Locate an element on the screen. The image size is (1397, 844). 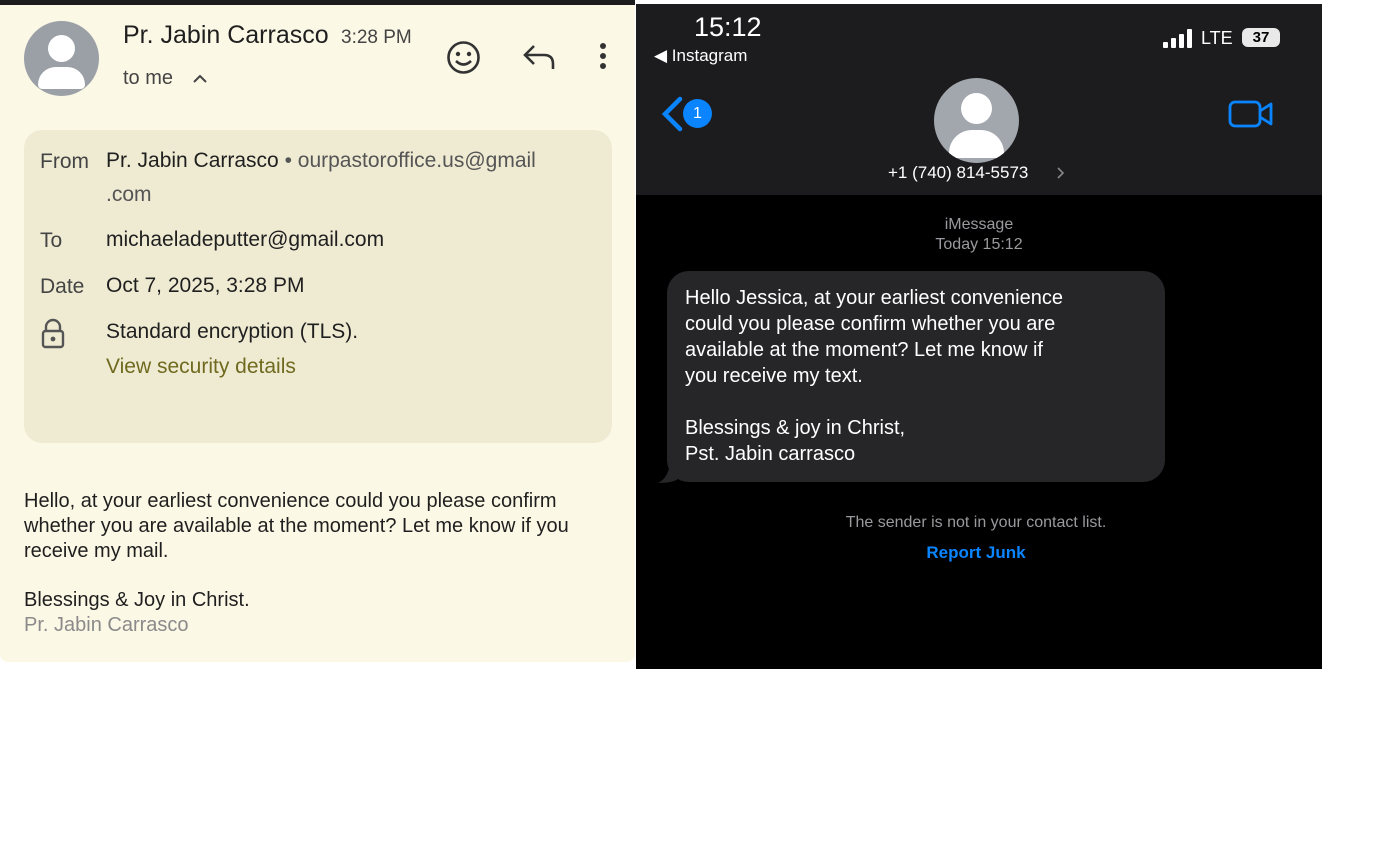
report-junk-link: Report Junk is located at coordinates (976, 553).